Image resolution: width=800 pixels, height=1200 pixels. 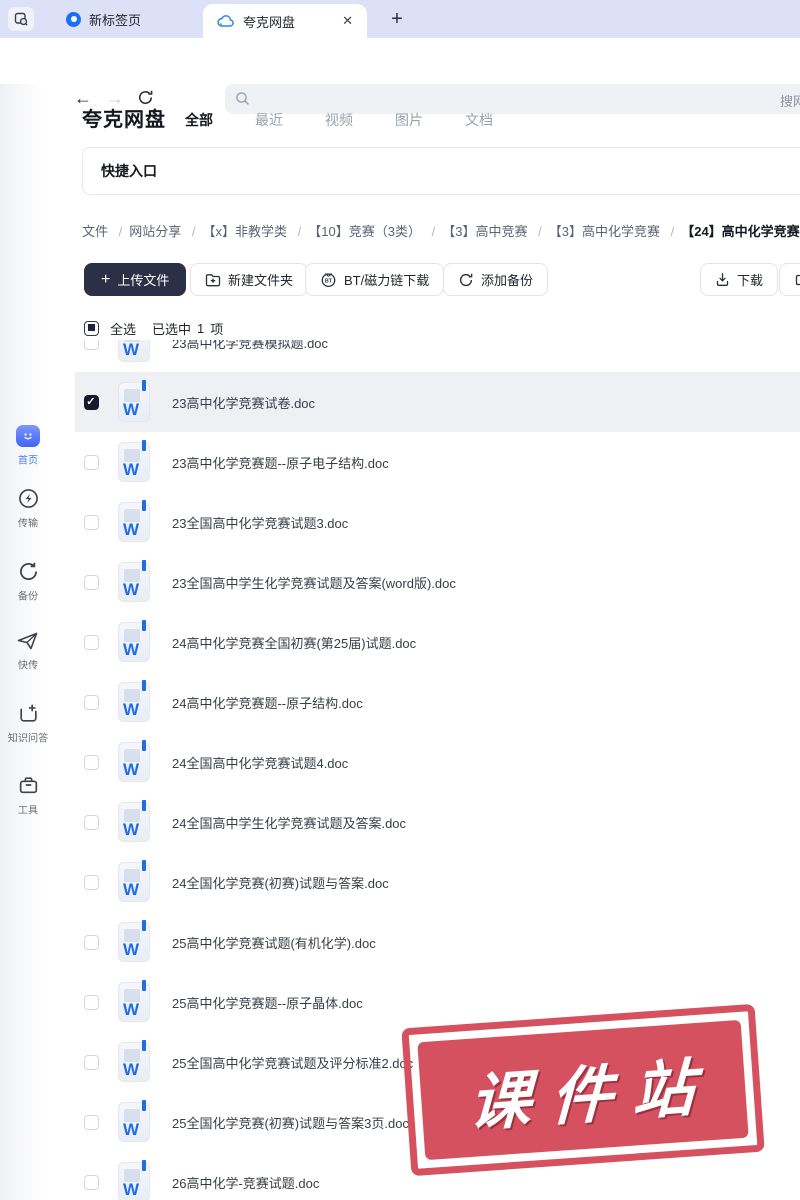 What do you see at coordinates (245, 231) in the screenshot?
I see `breadcrumb-link: 【x】非教学类` at bounding box center [245, 231].